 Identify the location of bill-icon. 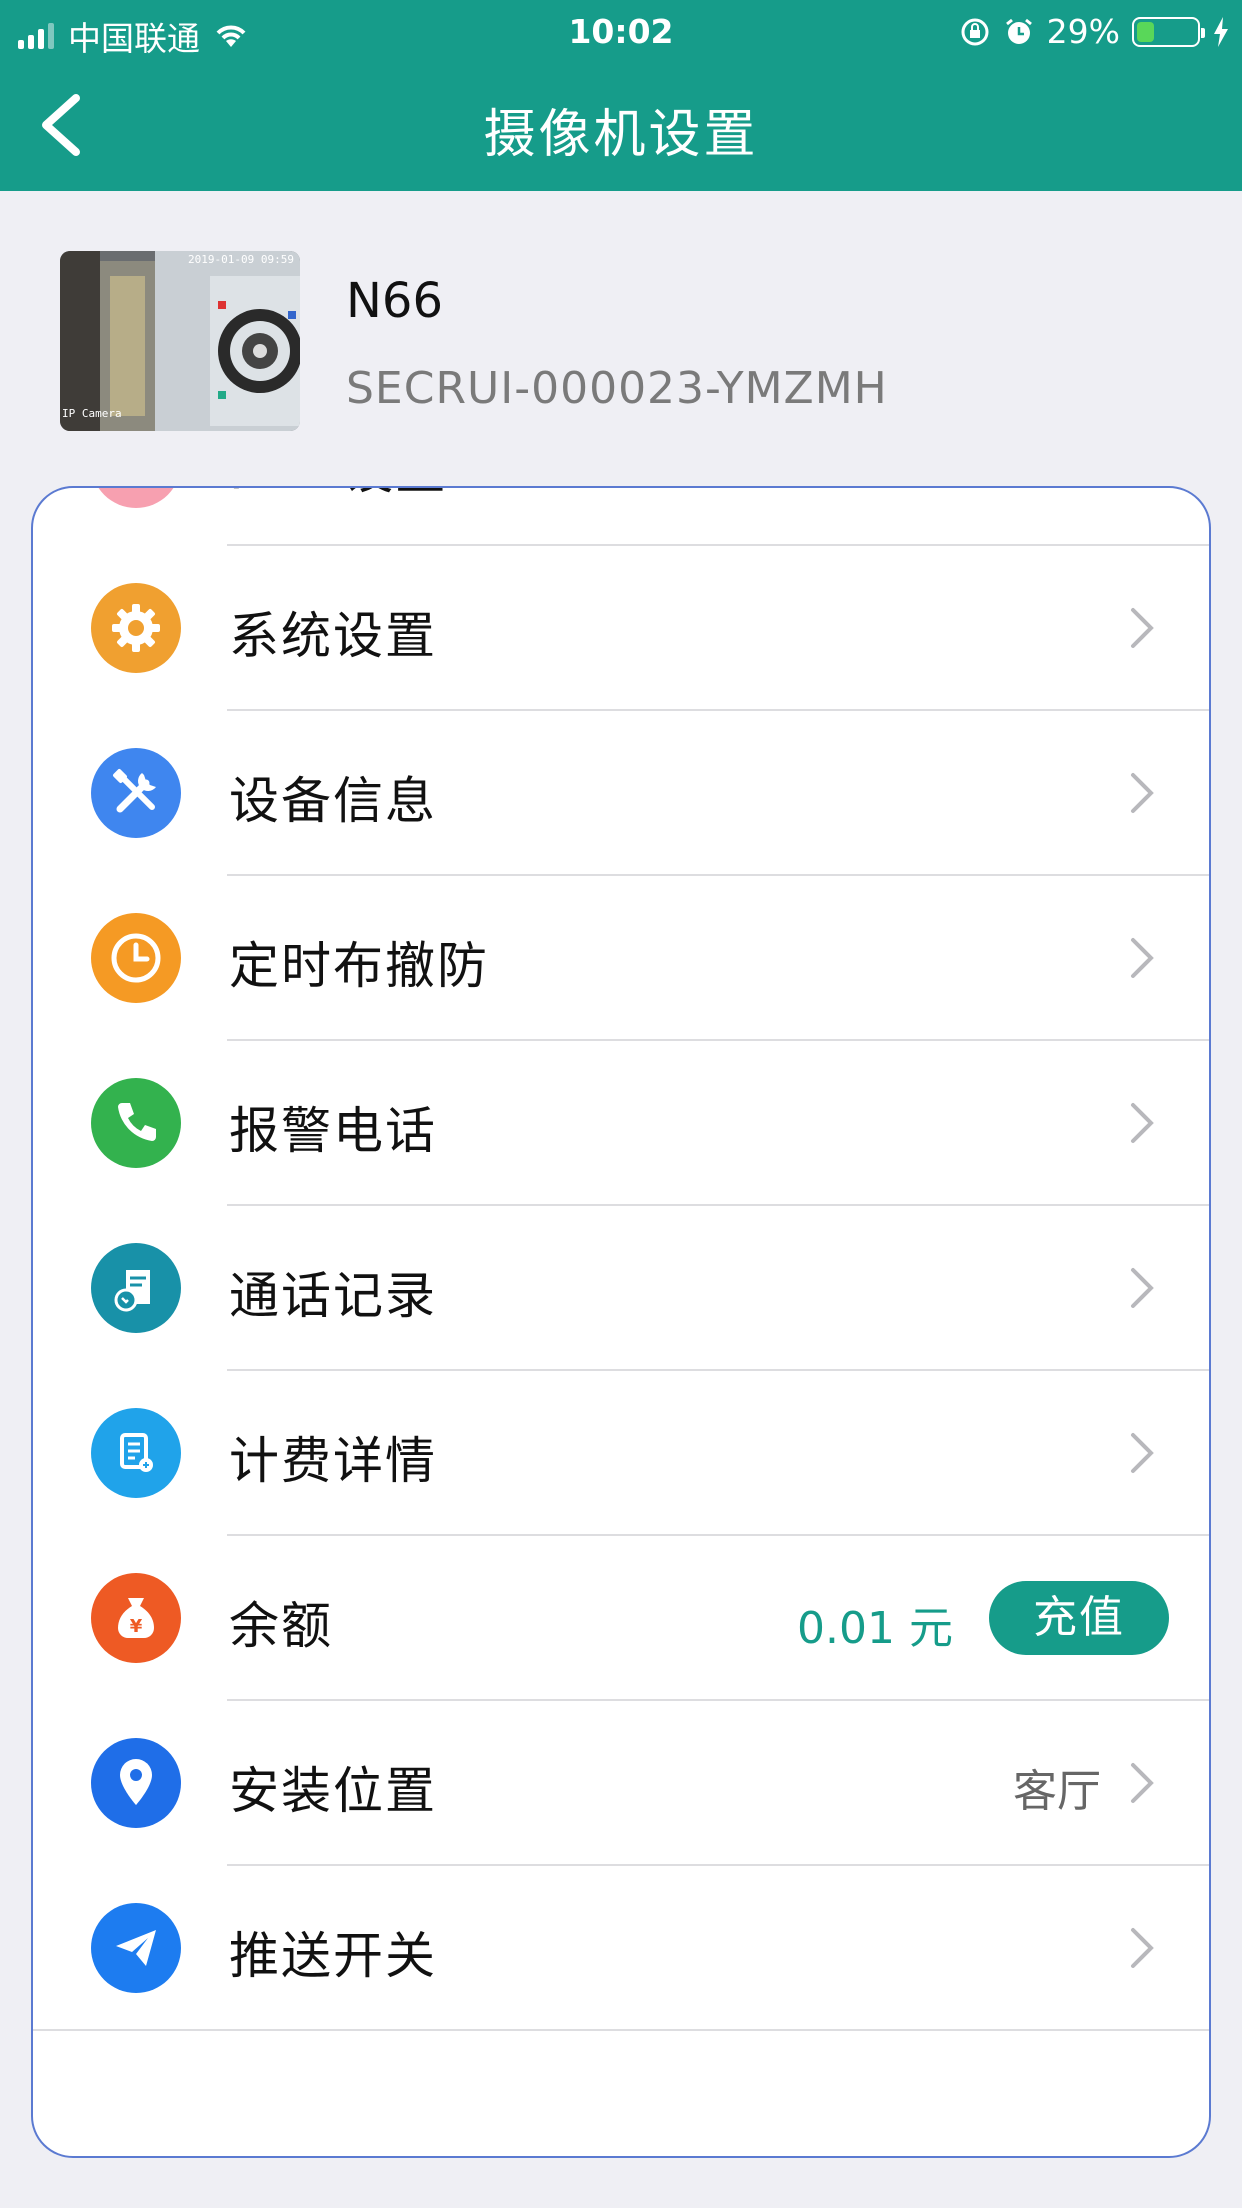
(136, 1453).